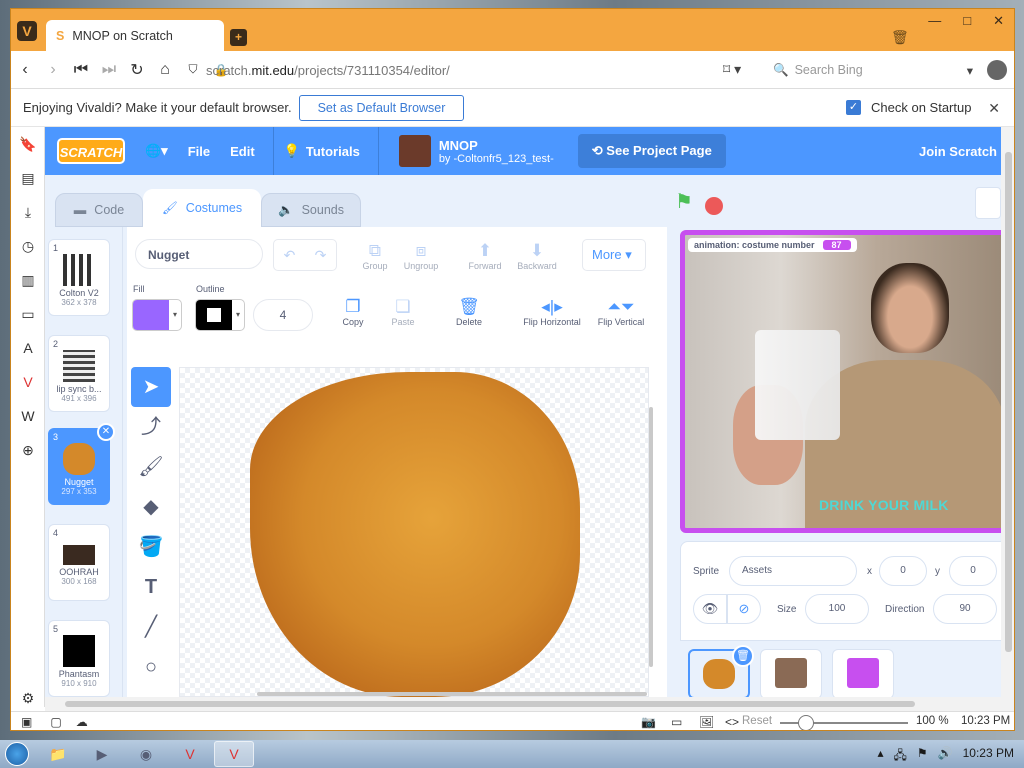  What do you see at coordinates (199, 151) in the screenshot?
I see `menu-file: File` at bounding box center [199, 151].